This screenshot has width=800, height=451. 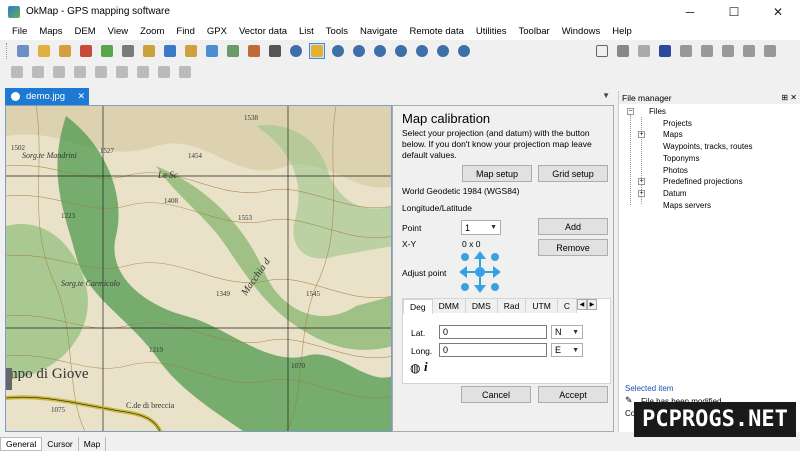 I want to click on tree-collapse-icon: −, so click(x=630, y=111).